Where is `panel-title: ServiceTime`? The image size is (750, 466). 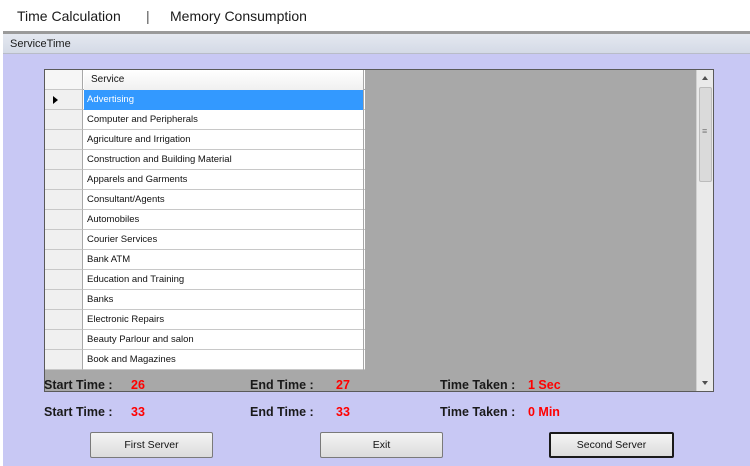 panel-title: ServiceTime is located at coordinates (376, 44).